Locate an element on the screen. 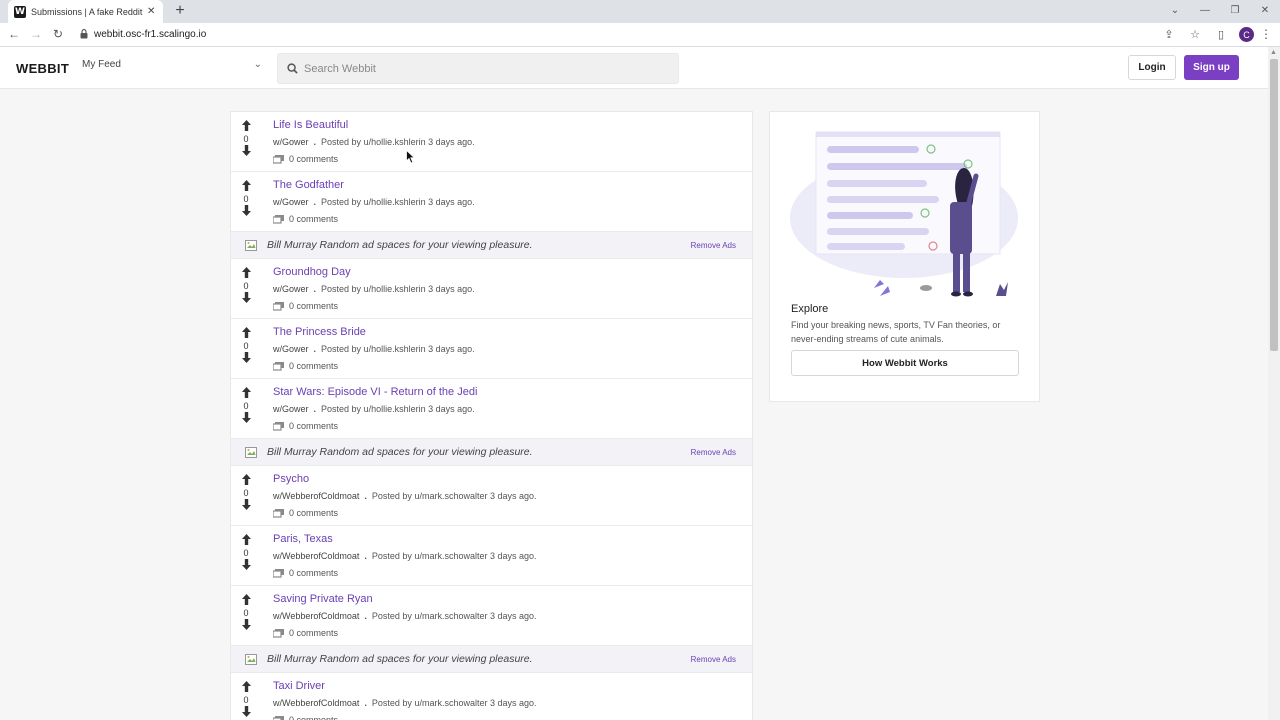 Image resolution: width=1280 pixels, height=720 pixels. post-title-link: Taxi Driver is located at coordinates (299, 686).